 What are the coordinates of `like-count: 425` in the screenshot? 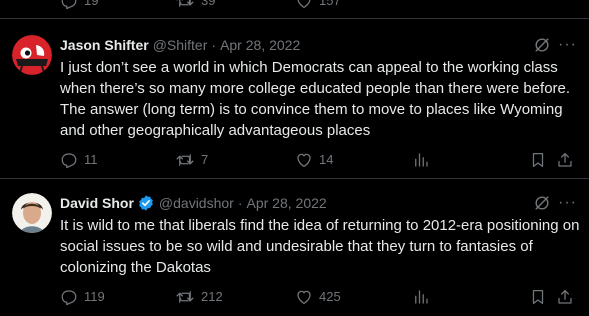 It's located at (330, 296).